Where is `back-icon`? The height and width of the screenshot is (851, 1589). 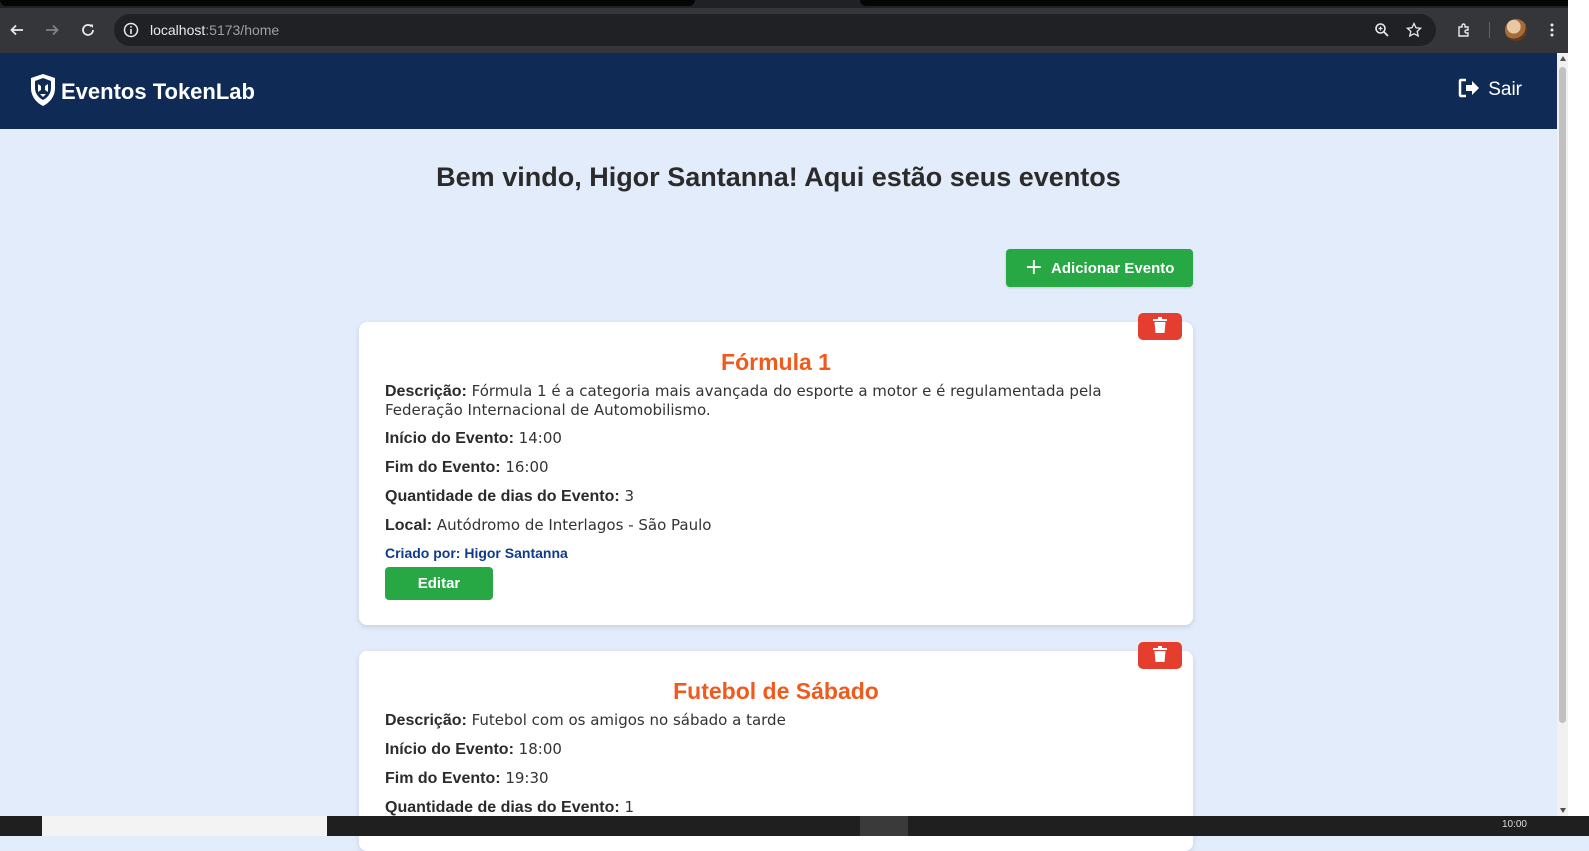 back-icon is located at coordinates (17, 30).